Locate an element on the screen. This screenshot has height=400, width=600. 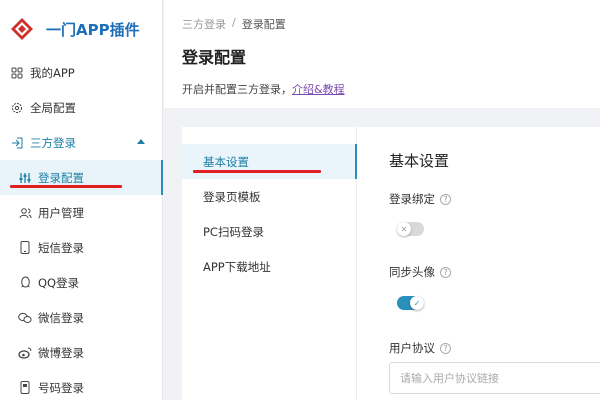
sync-avatar-label: 同步头像 ? is located at coordinates (420, 272).